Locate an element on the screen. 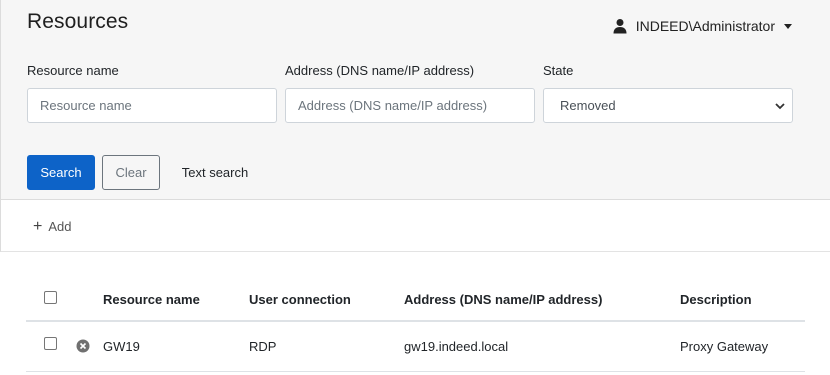 The height and width of the screenshot is (375, 830). resource-name-input is located at coordinates (152, 105).